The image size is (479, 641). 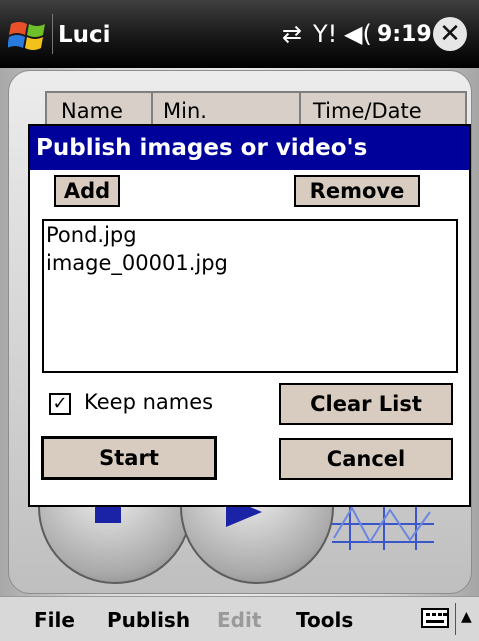 I want to click on remove-button: Remove, so click(x=357, y=191).